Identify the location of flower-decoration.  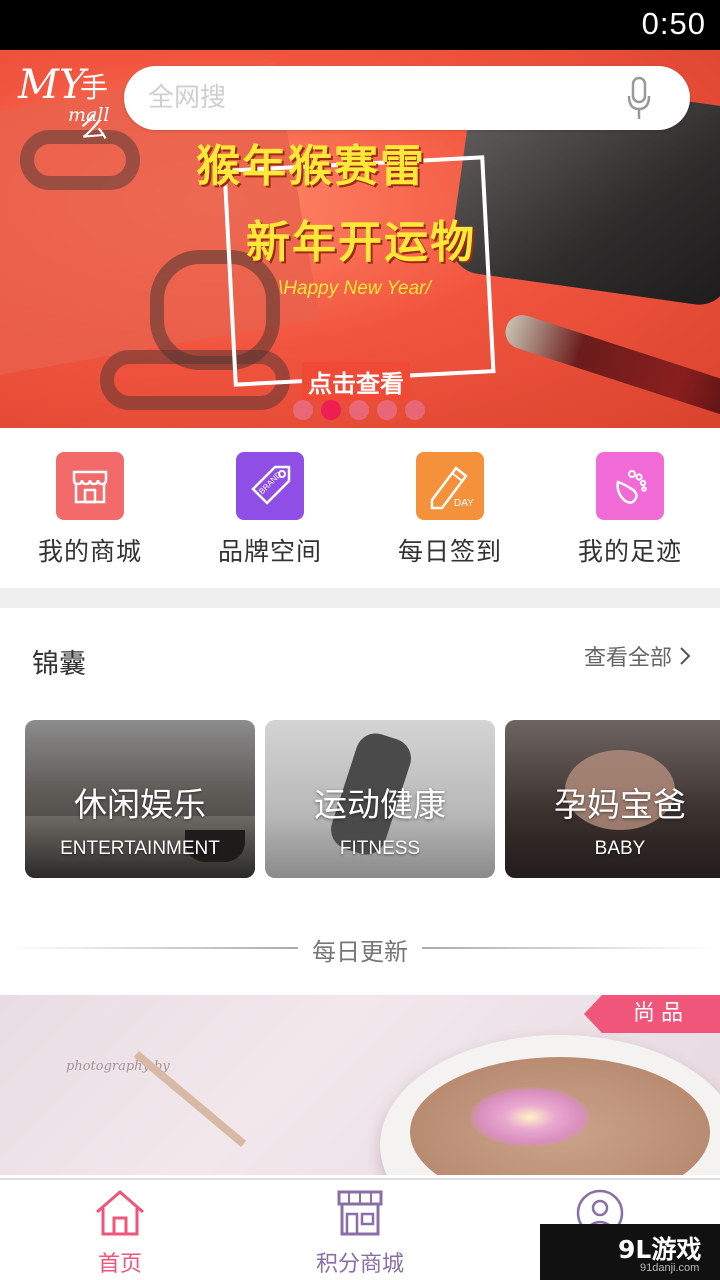
(530, 1117).